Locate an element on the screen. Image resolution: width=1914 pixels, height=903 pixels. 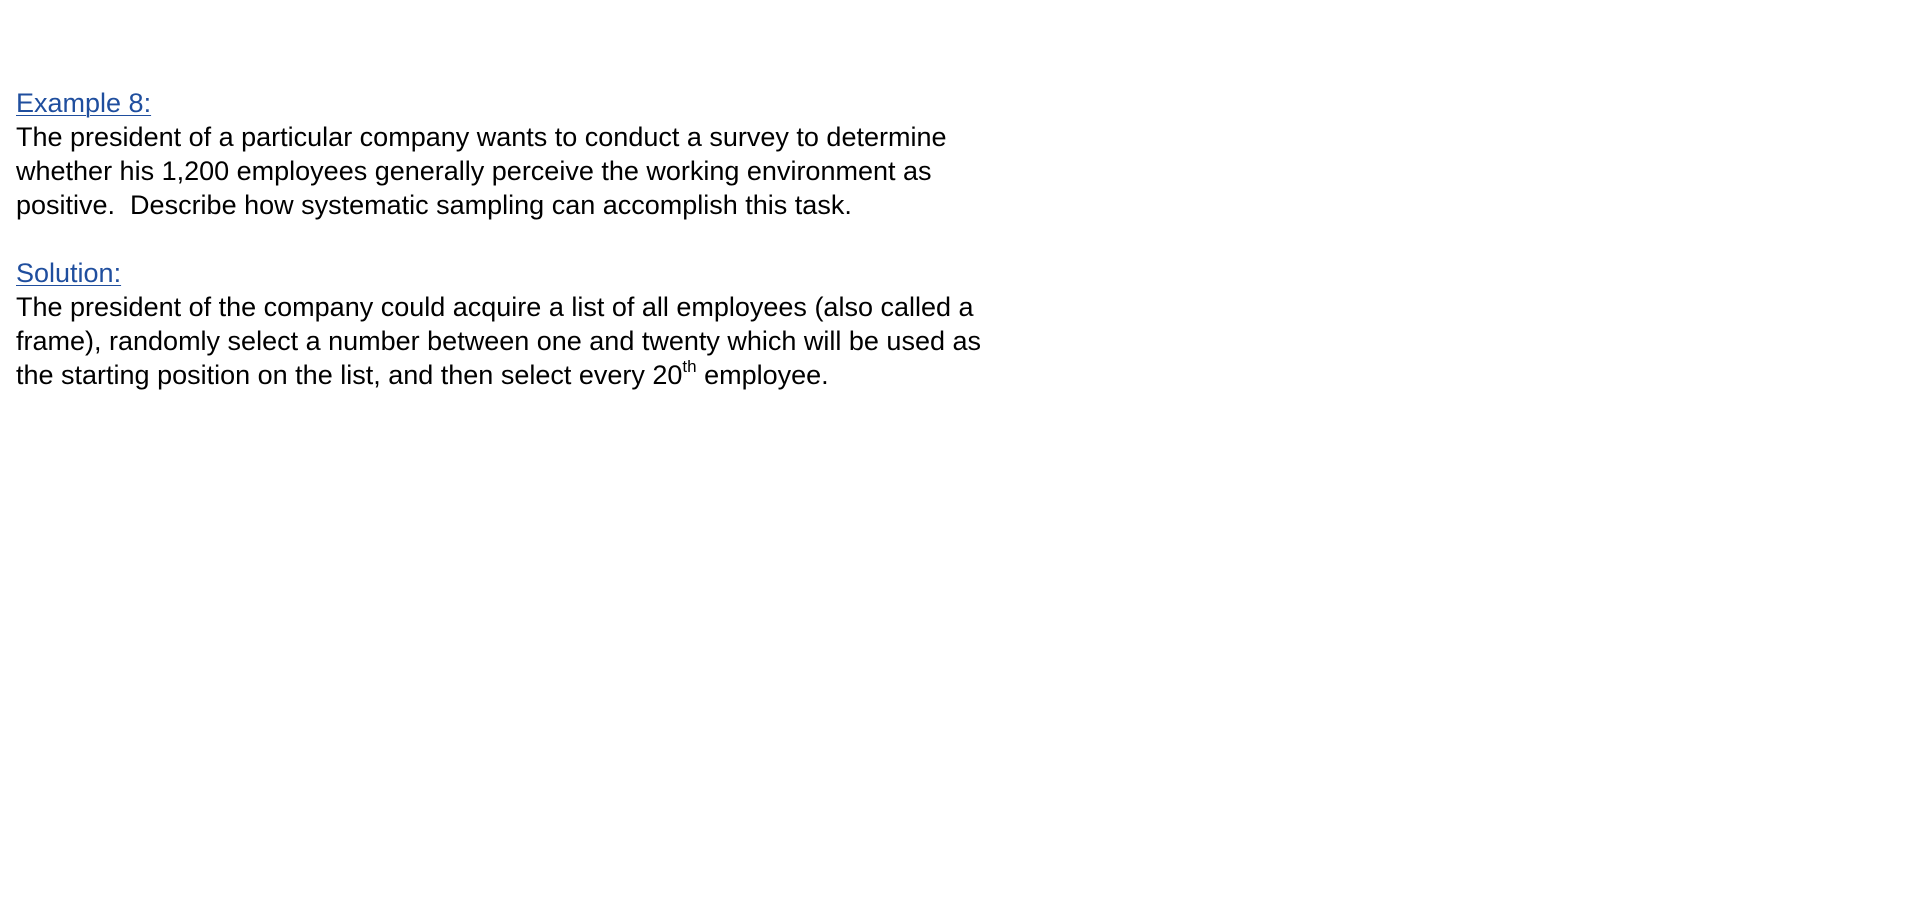
ordinal-superscript: th is located at coordinates (689, 366).